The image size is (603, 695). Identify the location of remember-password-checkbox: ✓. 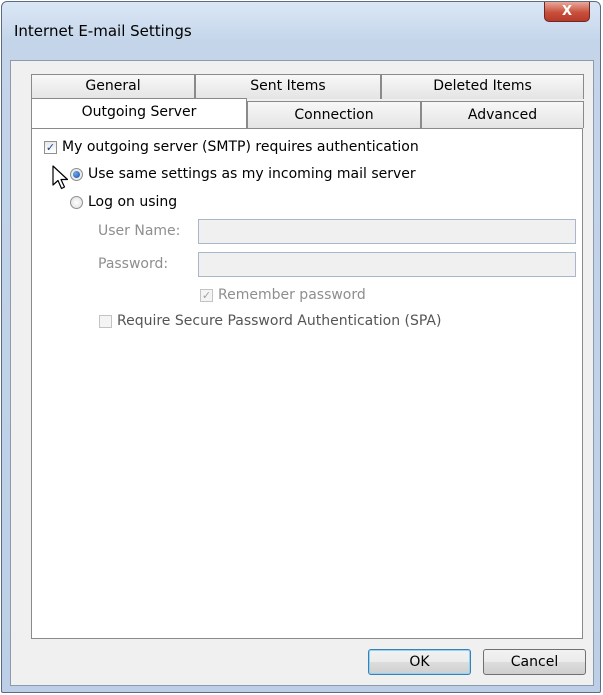
(206, 295).